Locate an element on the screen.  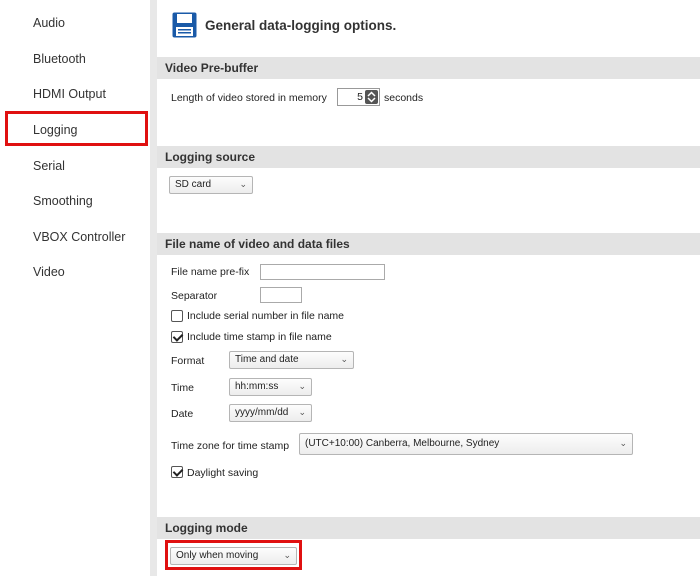
sidebar-item-serial: Serial is located at coordinates (49, 166).